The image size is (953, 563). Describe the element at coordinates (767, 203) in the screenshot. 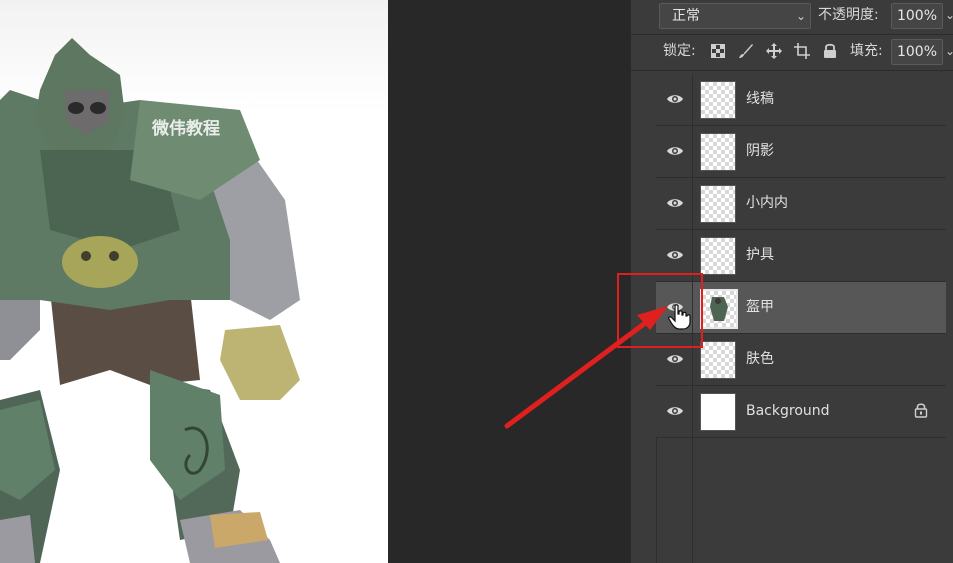

I see `layer-name: 小内内` at that location.